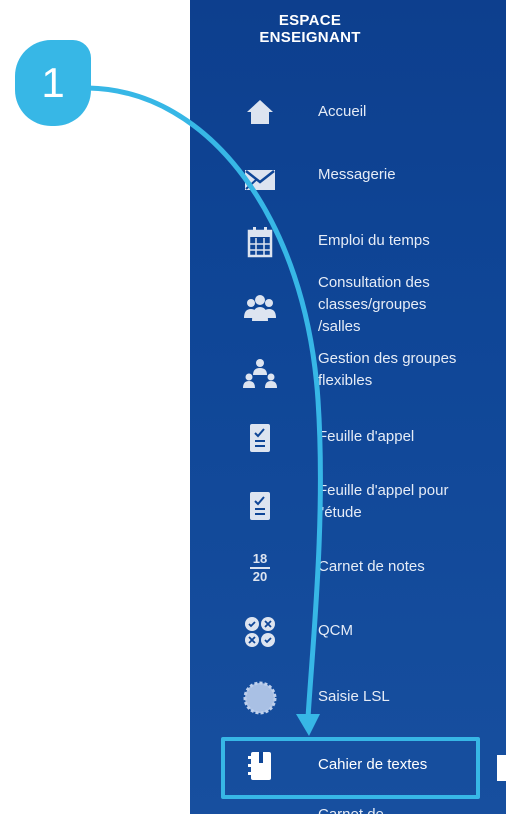 The height and width of the screenshot is (814, 506). I want to click on sidebar-title: ESPACE ENSEIGNANT, so click(310, 29).